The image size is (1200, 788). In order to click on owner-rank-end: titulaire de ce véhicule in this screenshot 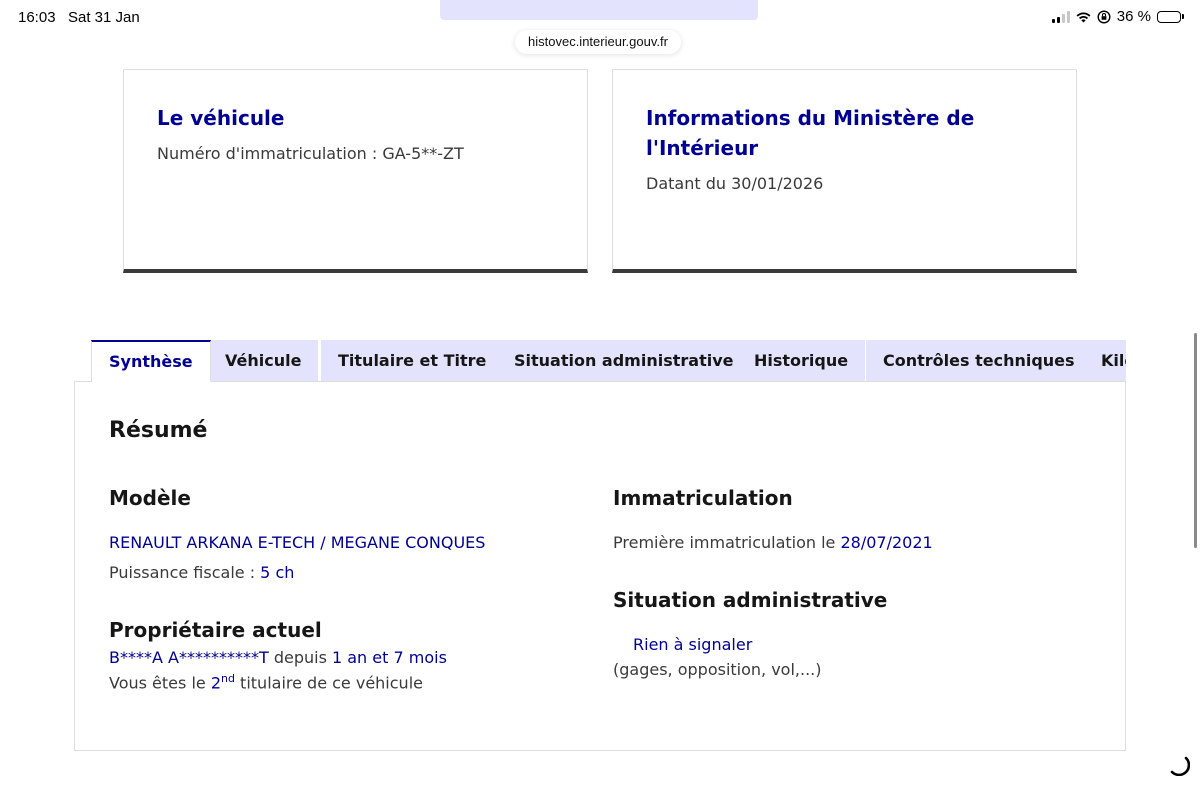, I will do `click(328, 683)`.